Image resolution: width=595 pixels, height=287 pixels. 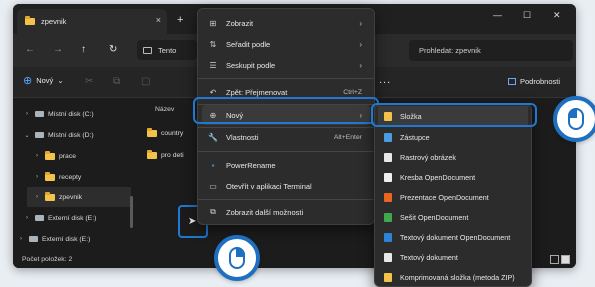 What do you see at coordinates (352, 92) in the screenshot?
I see `shortcut-text: Ctrl+Z` at bounding box center [352, 92].